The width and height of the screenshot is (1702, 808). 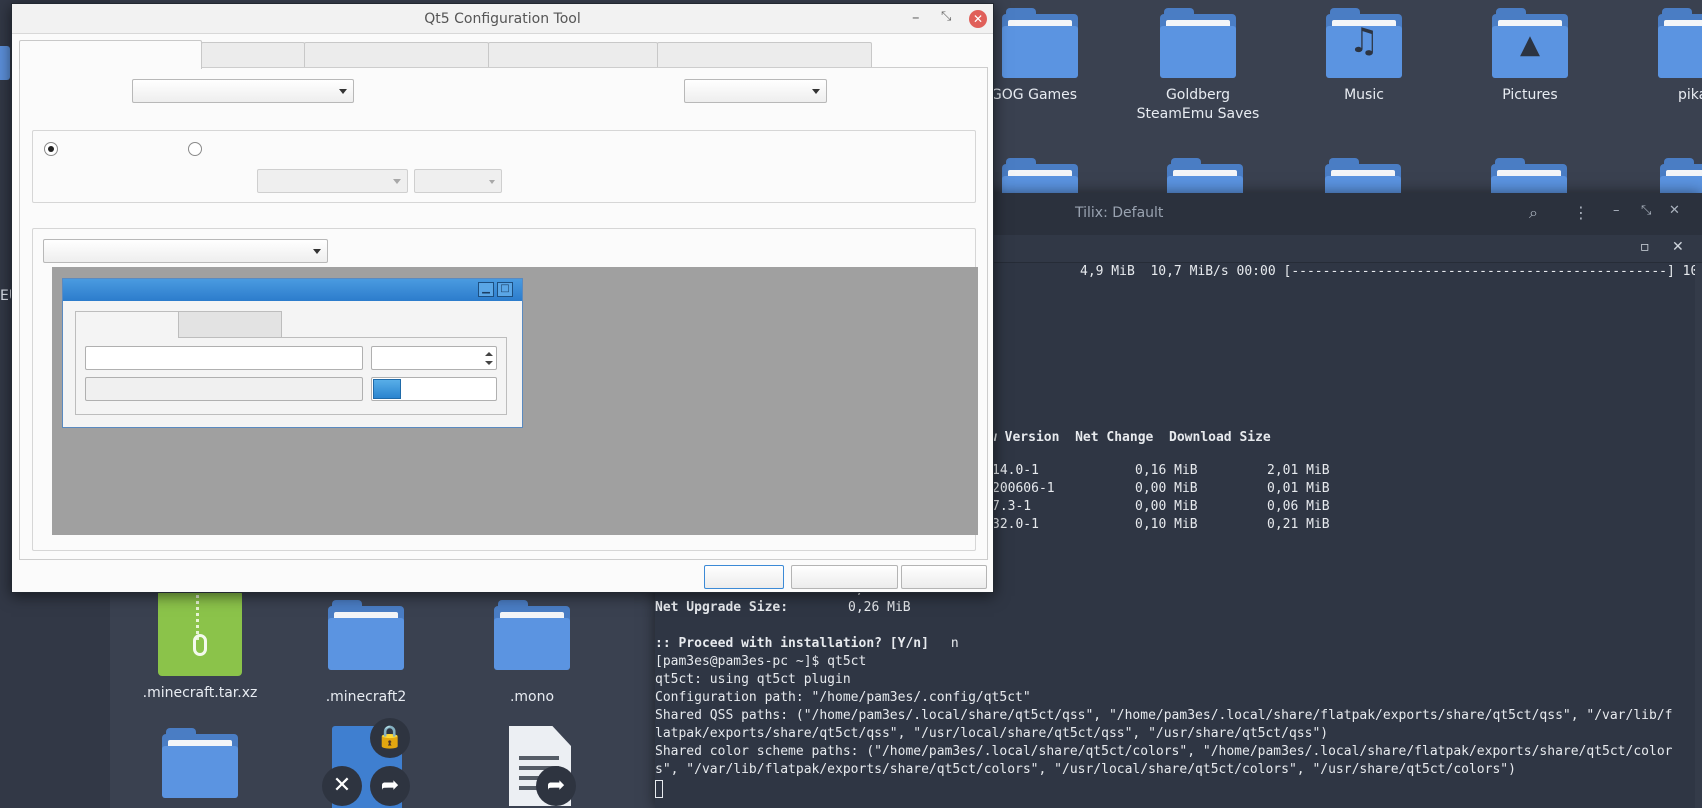 I want to click on desktop-folder-partial, so click(x=200, y=763).